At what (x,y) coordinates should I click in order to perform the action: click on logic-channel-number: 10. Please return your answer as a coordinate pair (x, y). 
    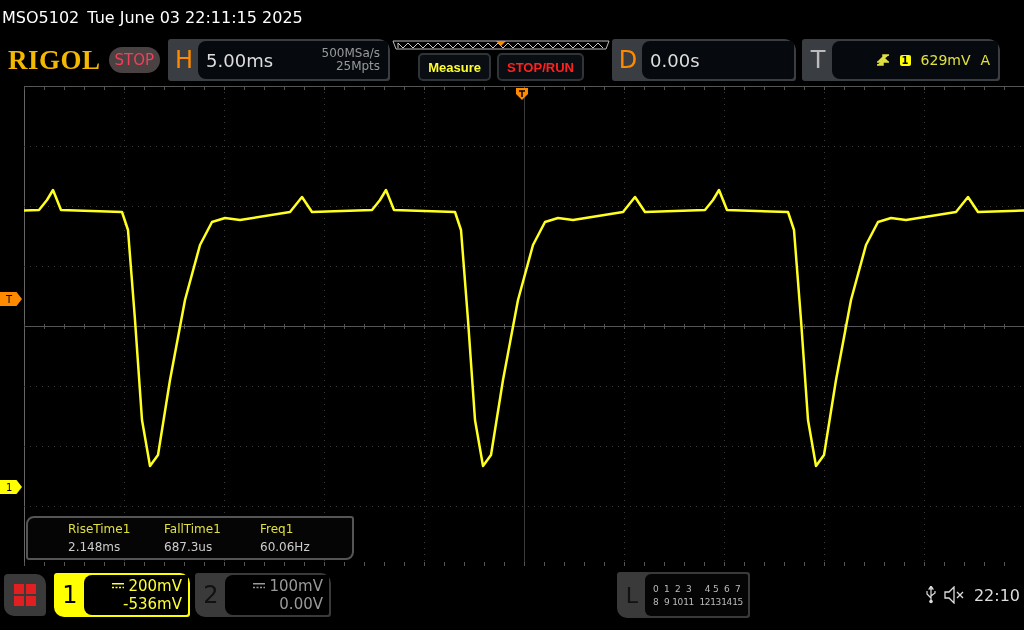
    Looking at the image, I should click on (677, 601).